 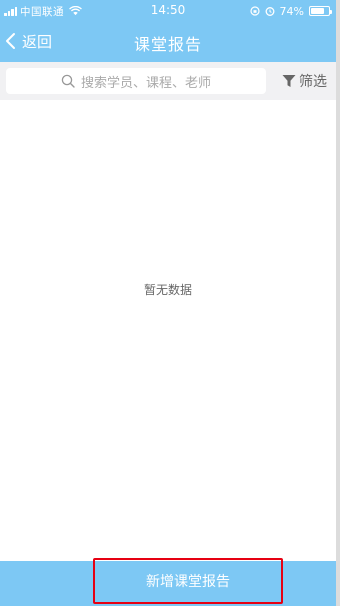 What do you see at coordinates (188, 581) in the screenshot?
I see `add-class-report-button: 新增课堂报告` at bounding box center [188, 581].